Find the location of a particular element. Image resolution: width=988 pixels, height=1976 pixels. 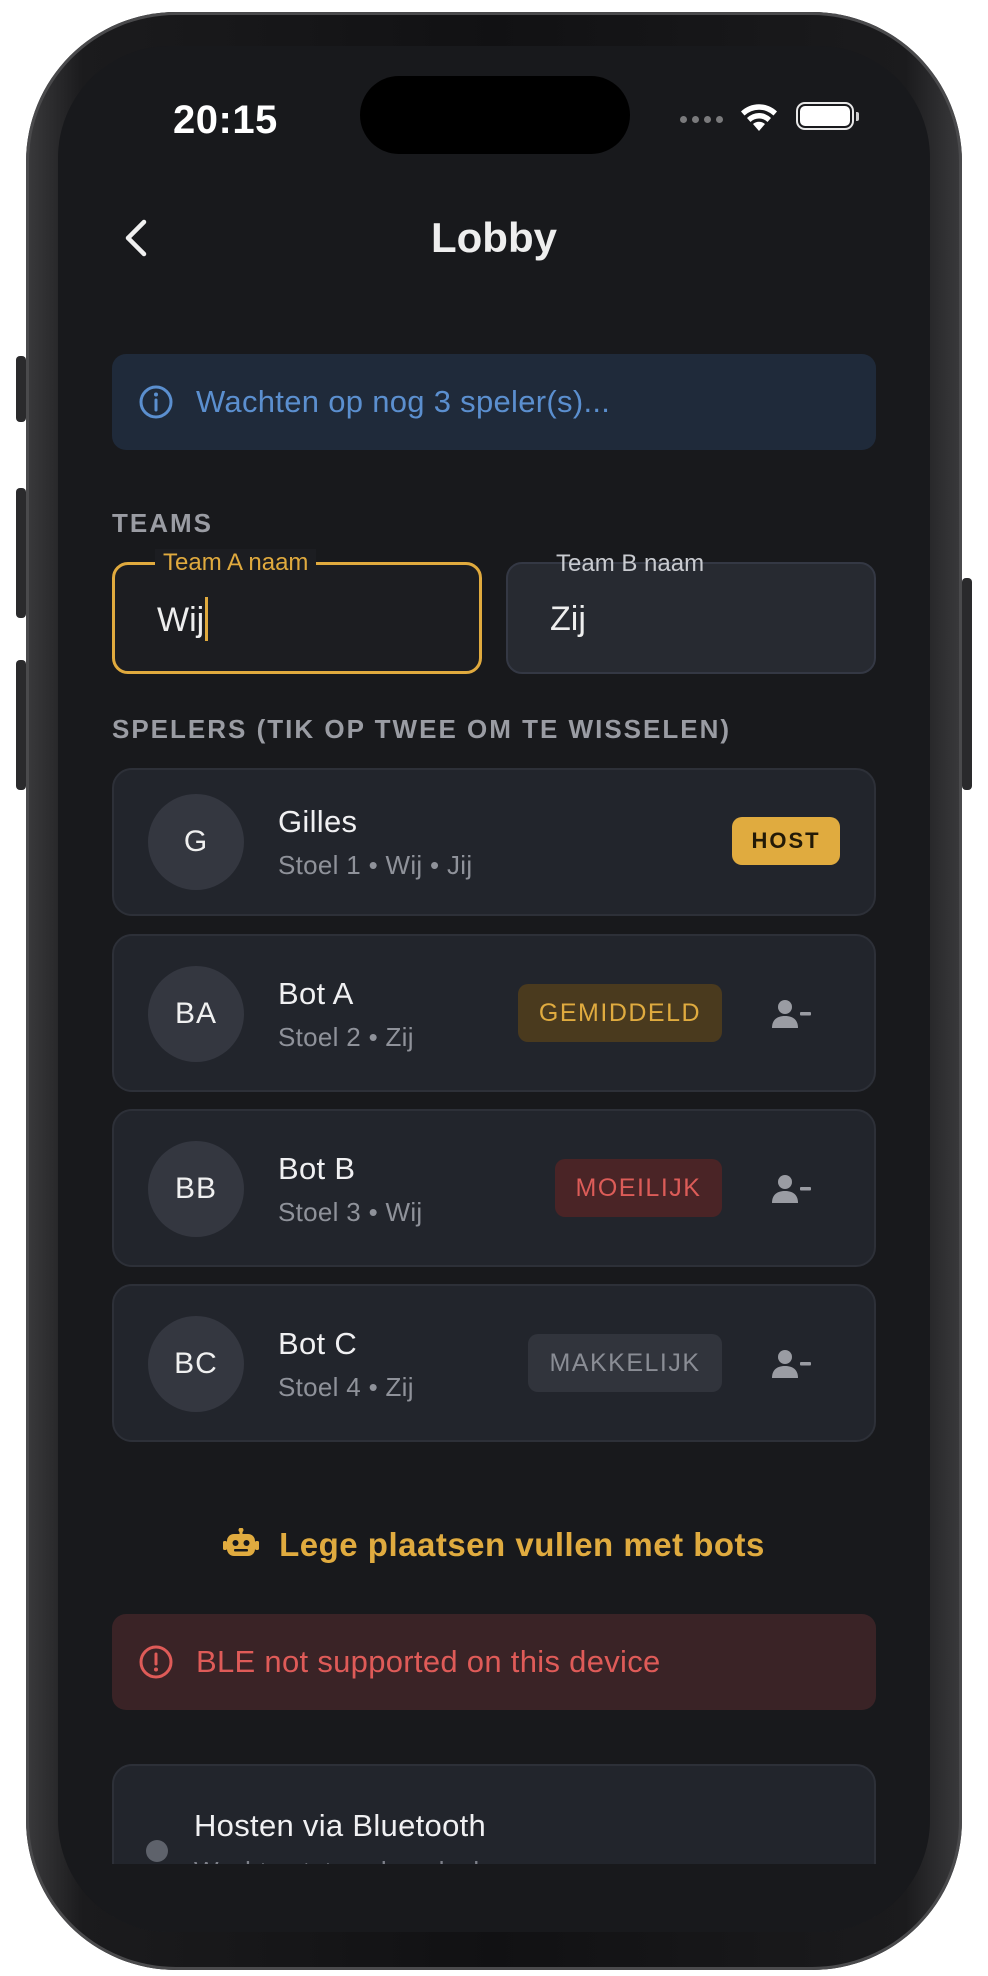

fill-with-bots-button: Lege plaatsen vullen met bots is located at coordinates (494, 1545).